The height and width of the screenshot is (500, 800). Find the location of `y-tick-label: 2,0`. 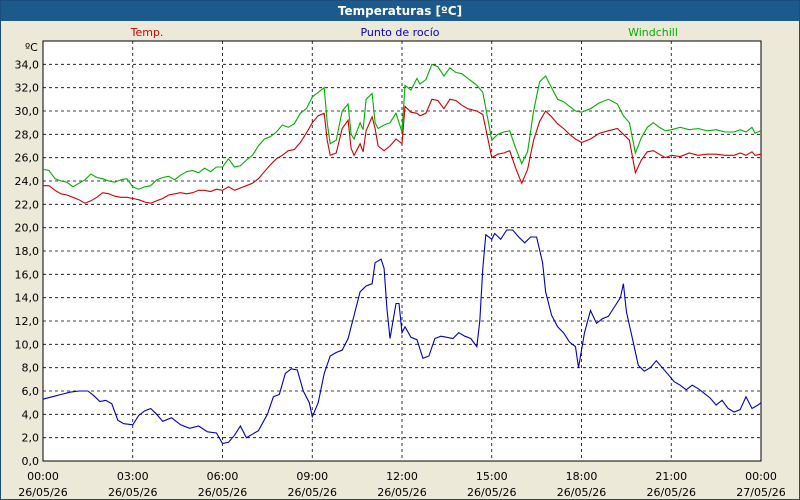

y-tick-label: 2,0 is located at coordinates (31, 438).